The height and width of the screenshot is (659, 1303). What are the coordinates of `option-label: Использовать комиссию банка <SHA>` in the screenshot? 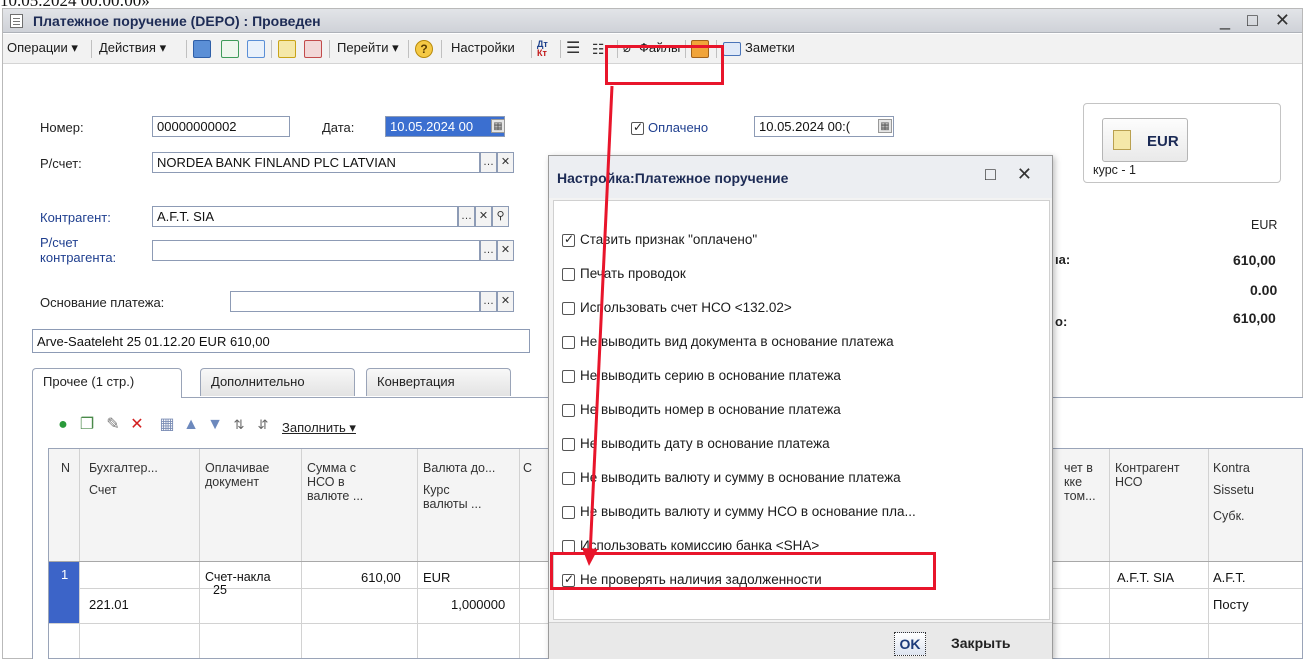 It's located at (699, 545).